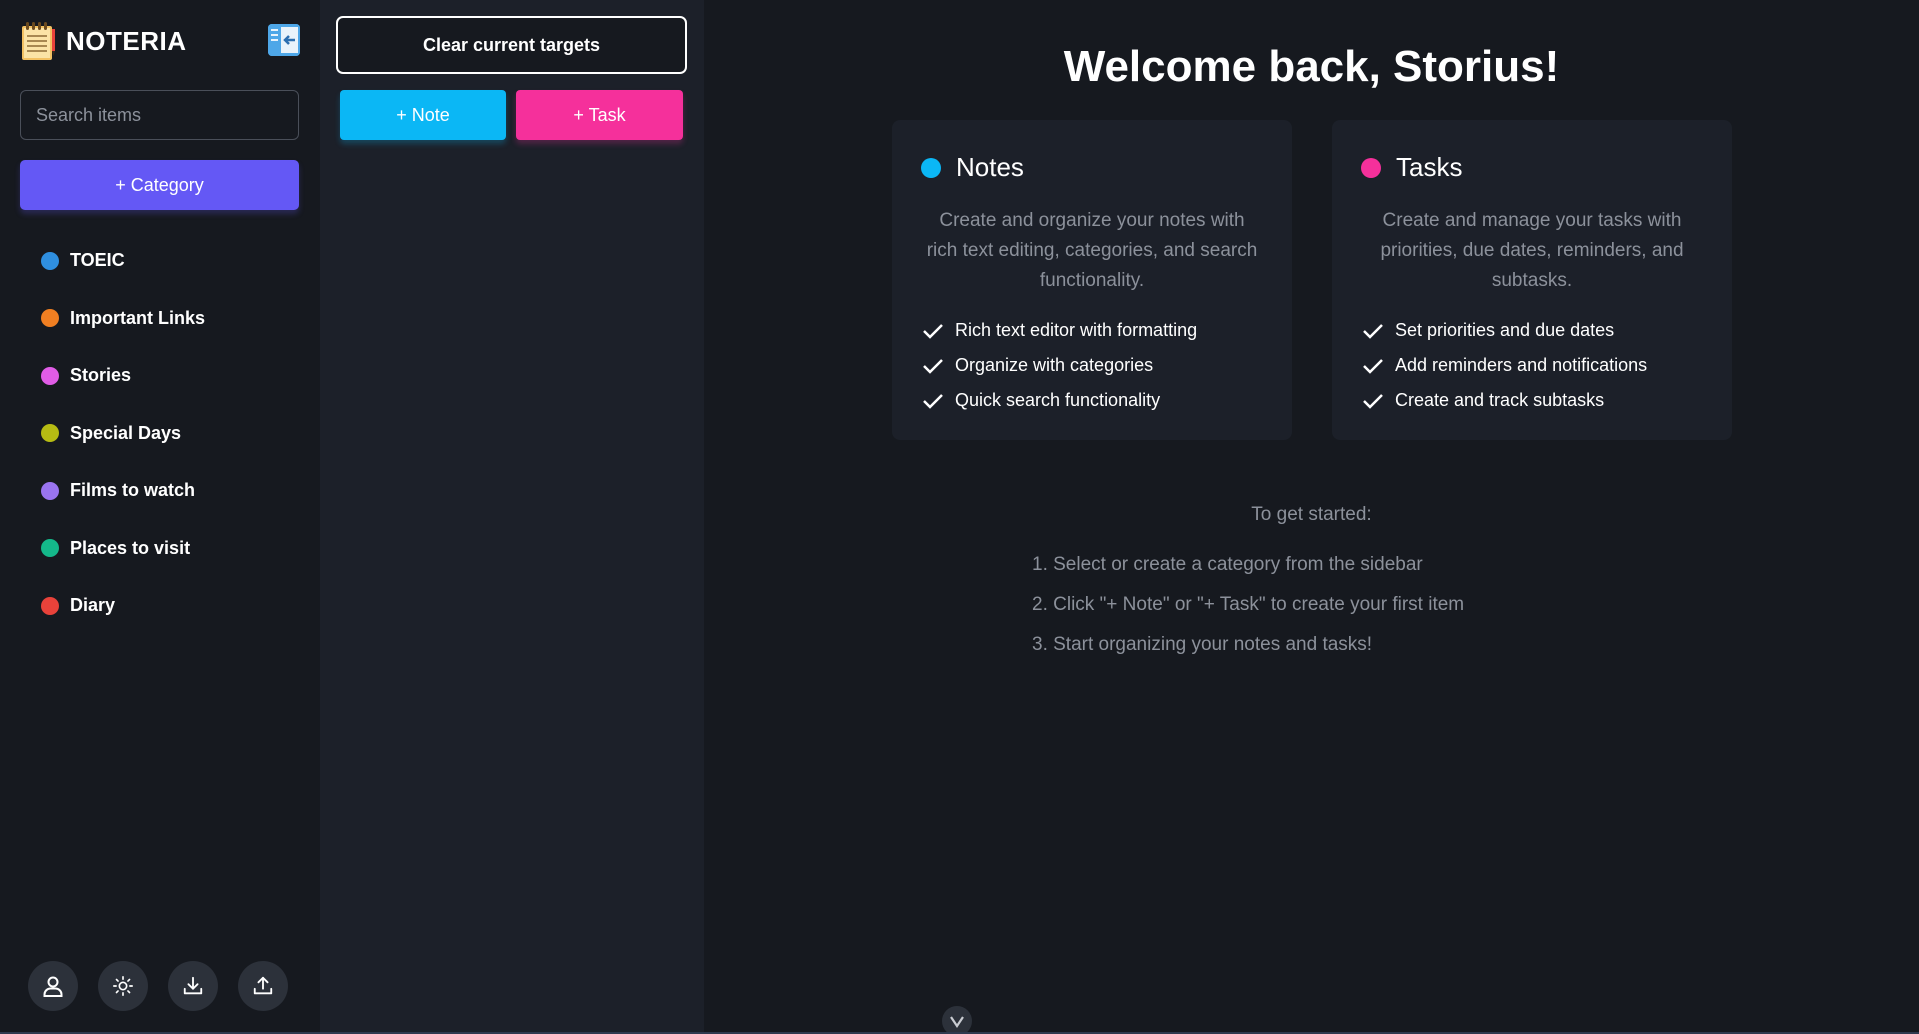 This screenshot has height=1034, width=1919. Describe the element at coordinates (159, 185) in the screenshot. I see `add-category-button: + Category` at that location.